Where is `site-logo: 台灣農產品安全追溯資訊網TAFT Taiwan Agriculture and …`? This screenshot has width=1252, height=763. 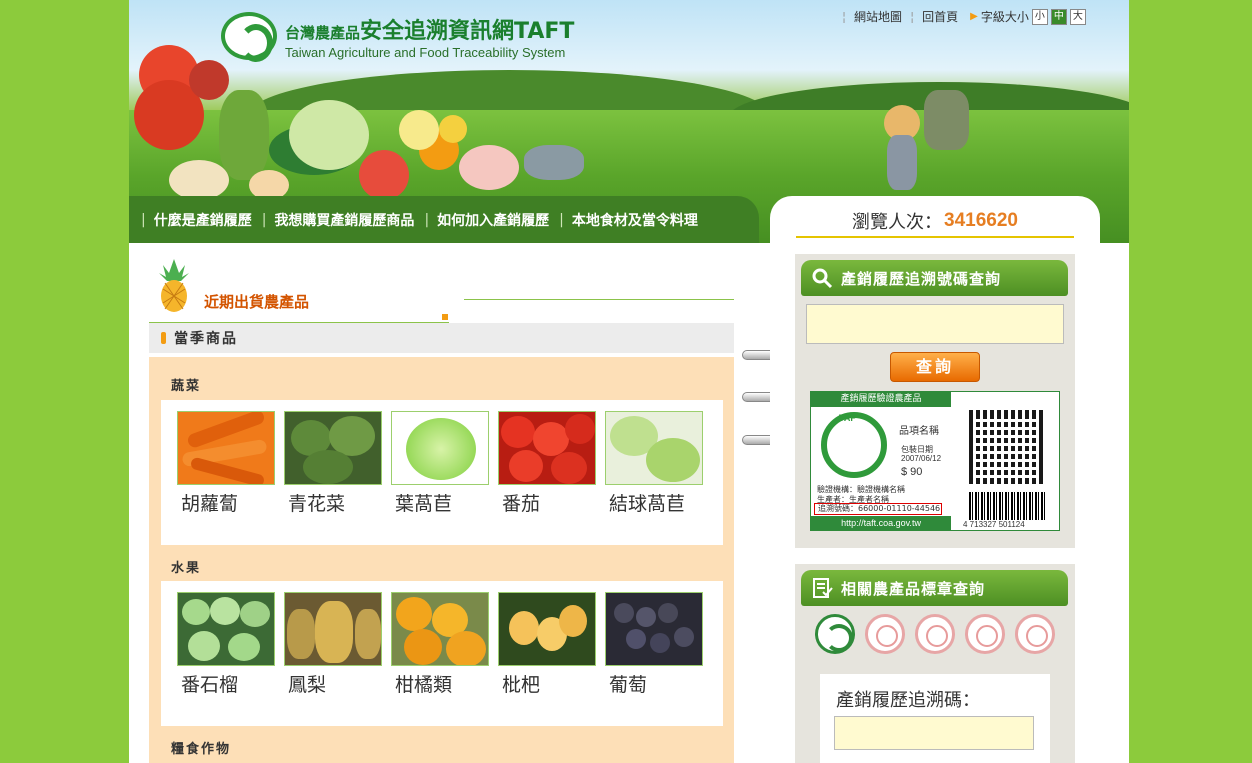 site-logo: 台灣農產品安全追溯資訊網TAFT Taiwan Agriculture and … is located at coordinates (397, 37).